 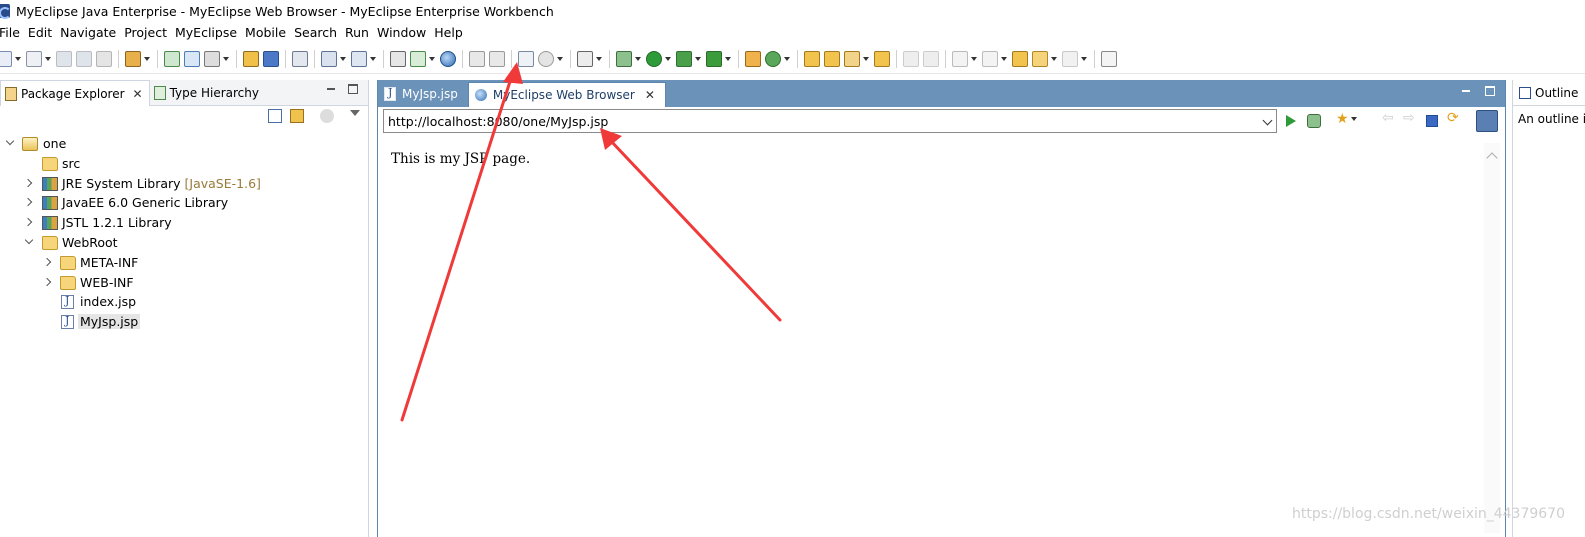 What do you see at coordinates (184, 283) in the screenshot?
I see `tree-item-web-inf: WEB-INF` at bounding box center [184, 283].